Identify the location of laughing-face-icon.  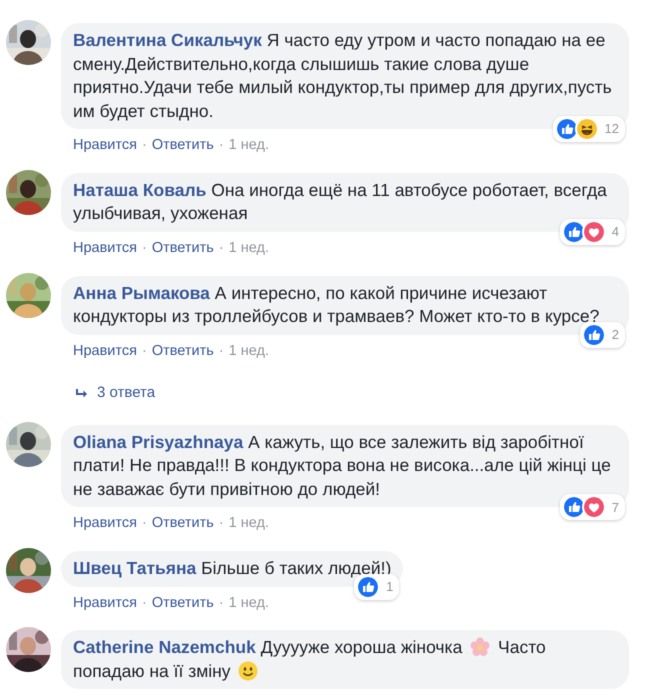
(586, 129).